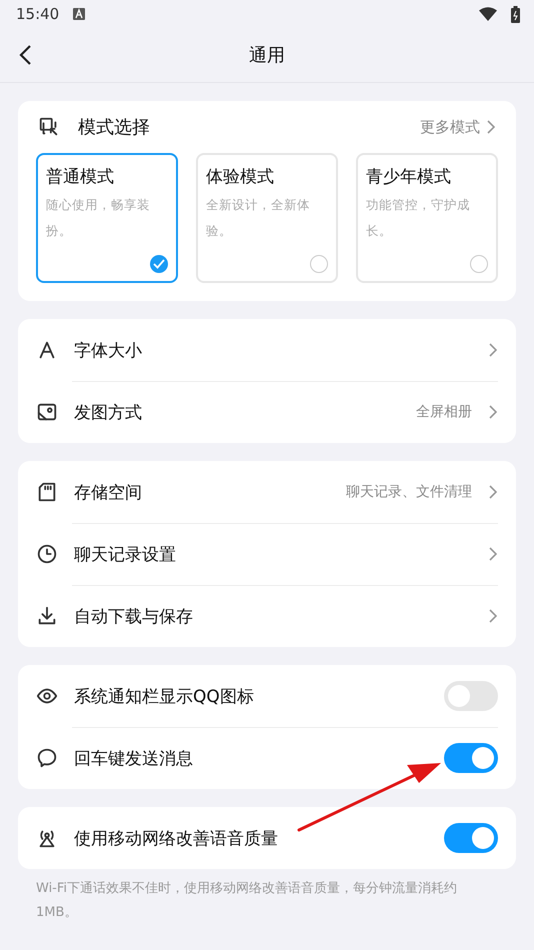  I want to click on mode-option: 体验模式 全新设计，全新体验。, so click(267, 218).